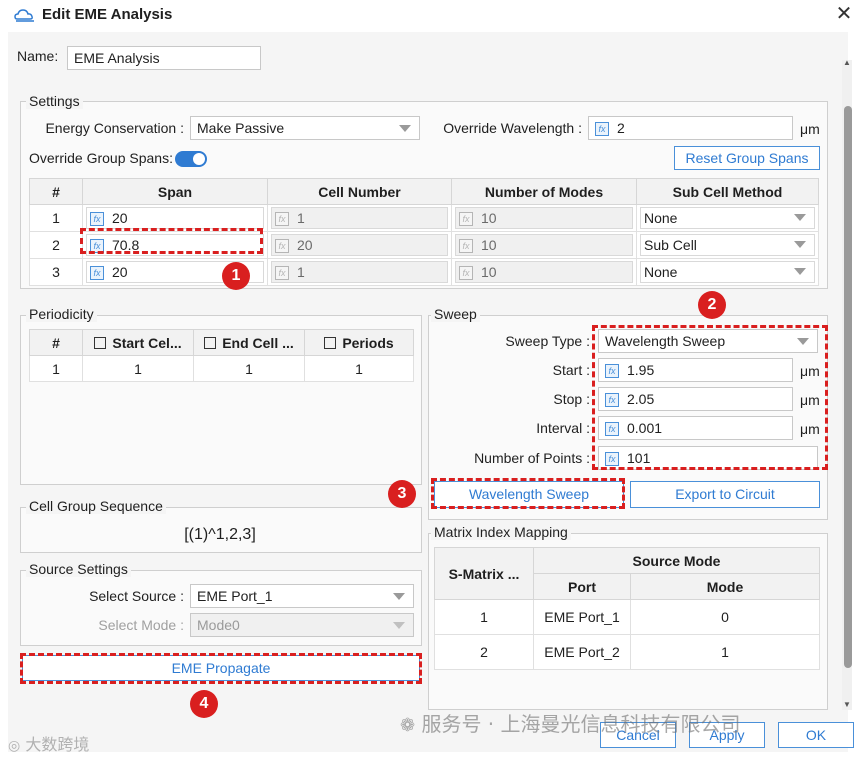  Describe the element at coordinates (501, 532) in the screenshot. I see `matrix-index-mapping-title: Matrix Index Mapping` at that location.